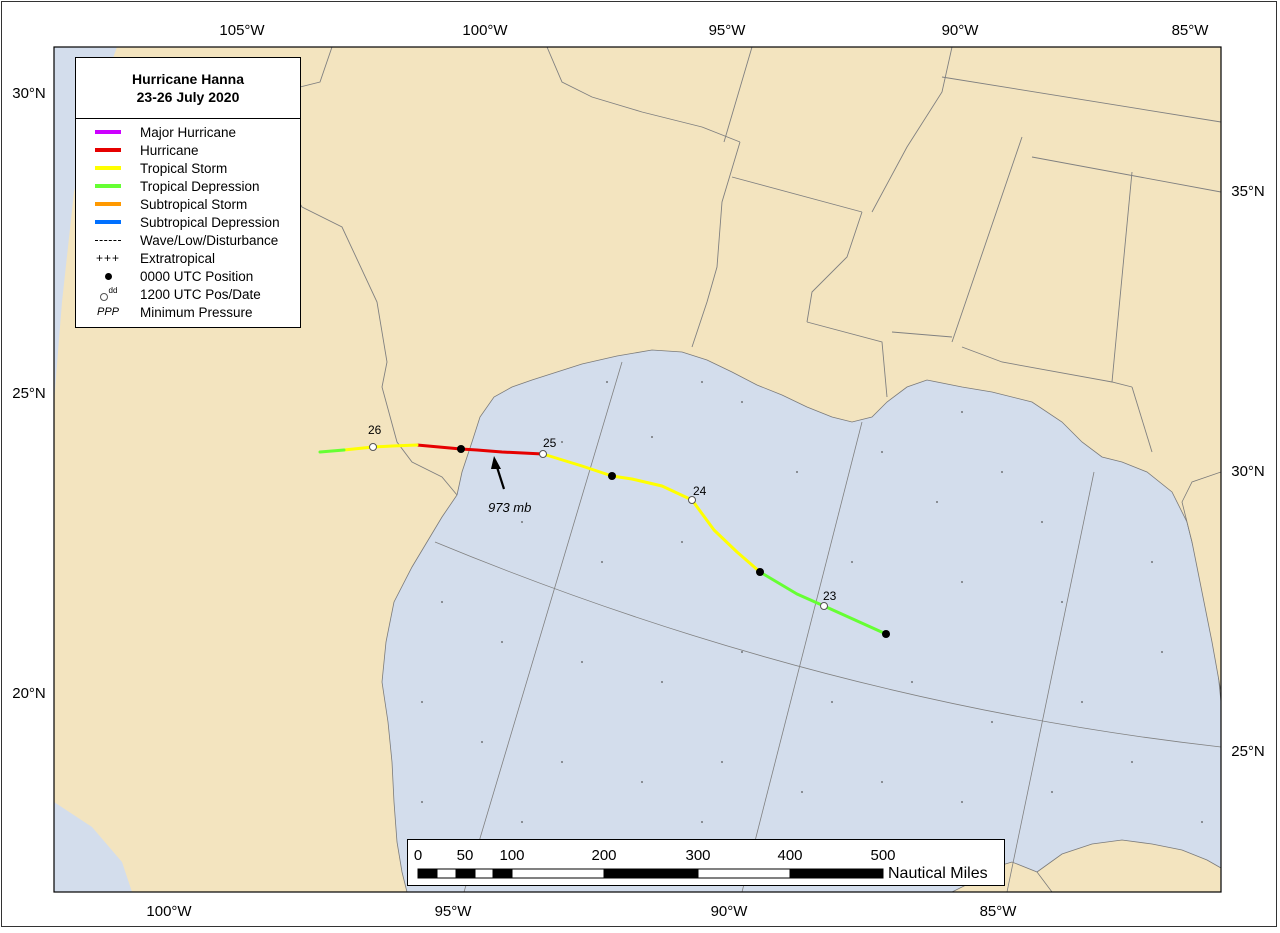 This screenshot has width=1280, height=933. What do you see at coordinates (188, 97) in the screenshot?
I see `title-date-range: 23-26 July 2020` at bounding box center [188, 97].